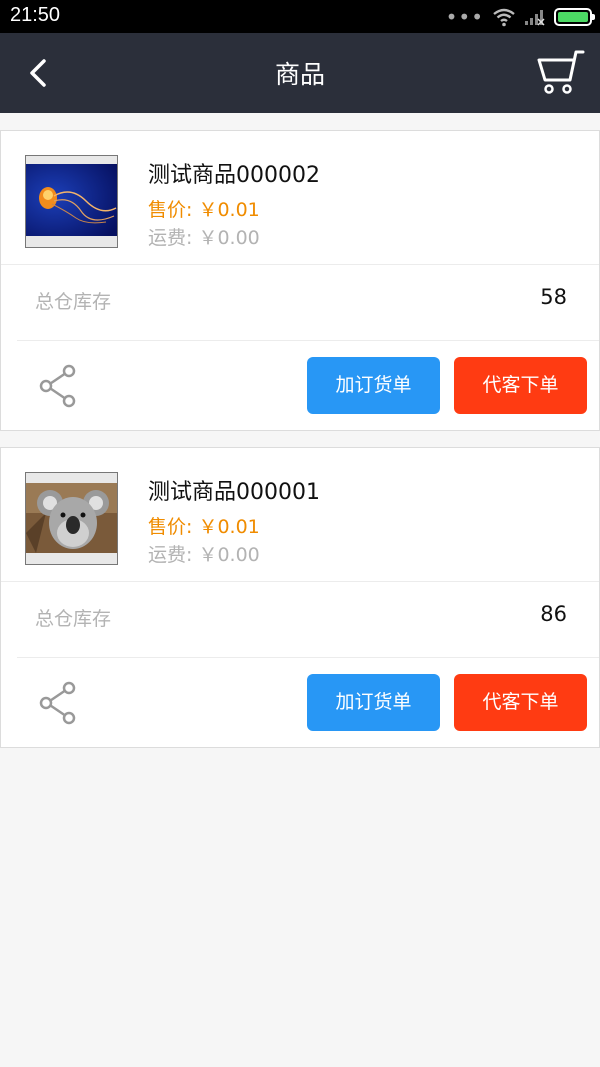 This screenshot has height=1067, width=600. I want to click on status-bar: 21:50 •••, so click(300, 16).